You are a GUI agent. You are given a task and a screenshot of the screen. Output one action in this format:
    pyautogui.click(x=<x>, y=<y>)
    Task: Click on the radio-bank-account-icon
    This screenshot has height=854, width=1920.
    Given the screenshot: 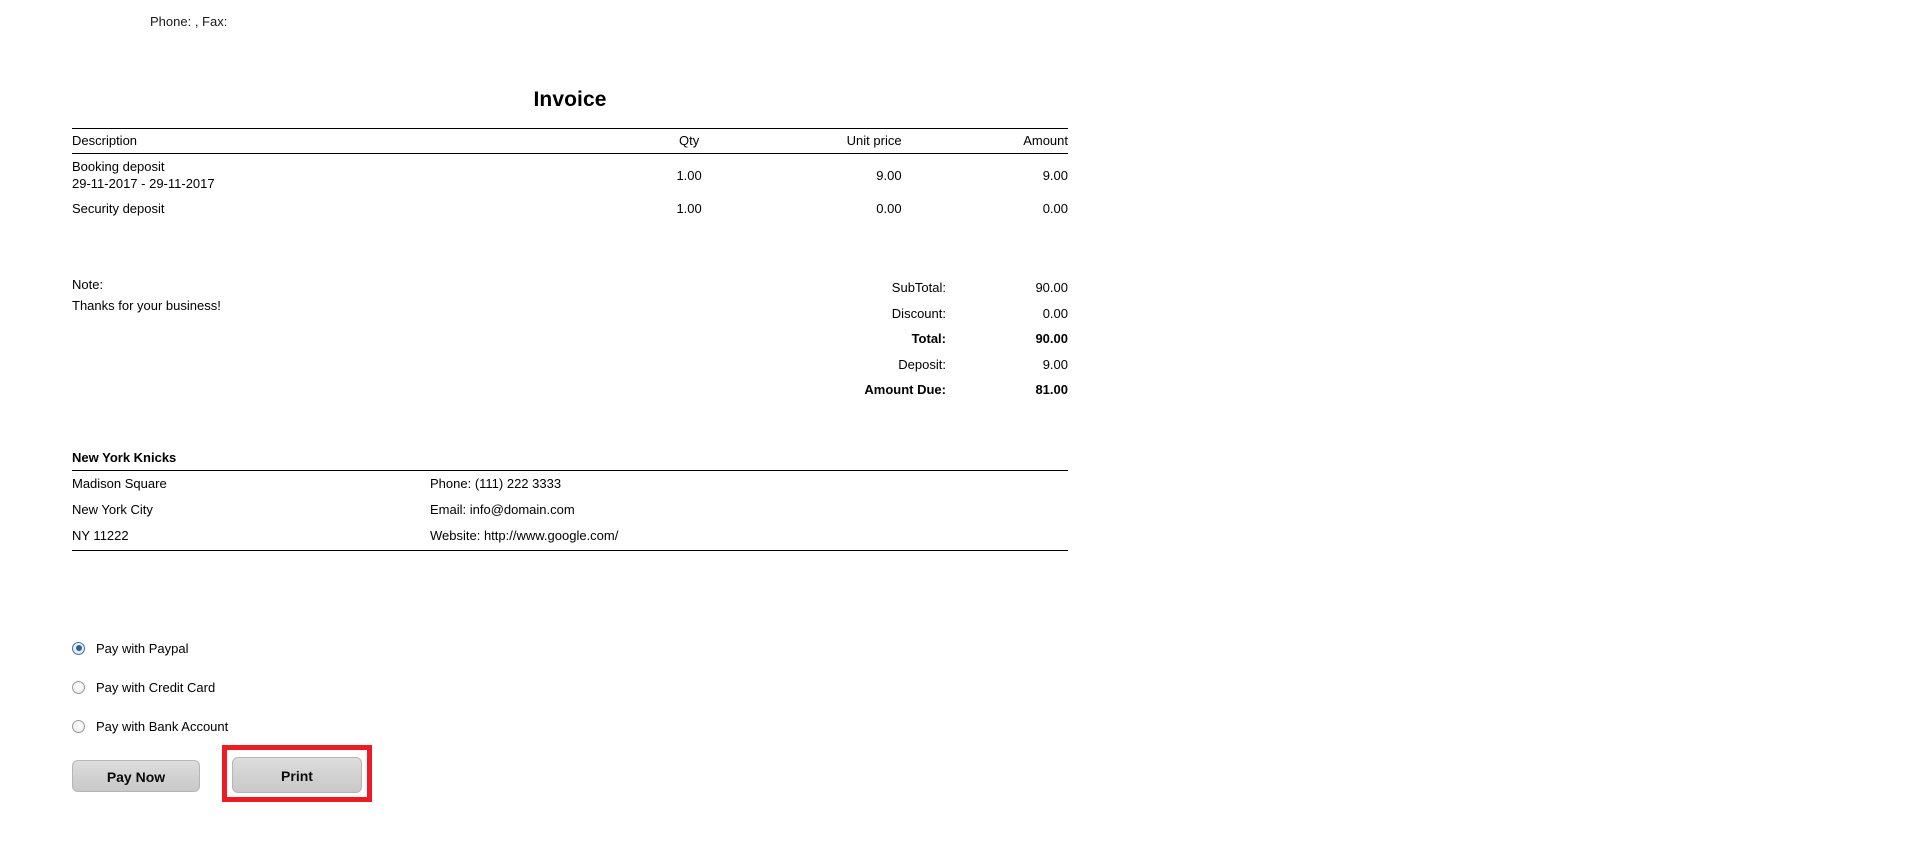 What is the action you would take?
    pyautogui.click(x=78, y=726)
    